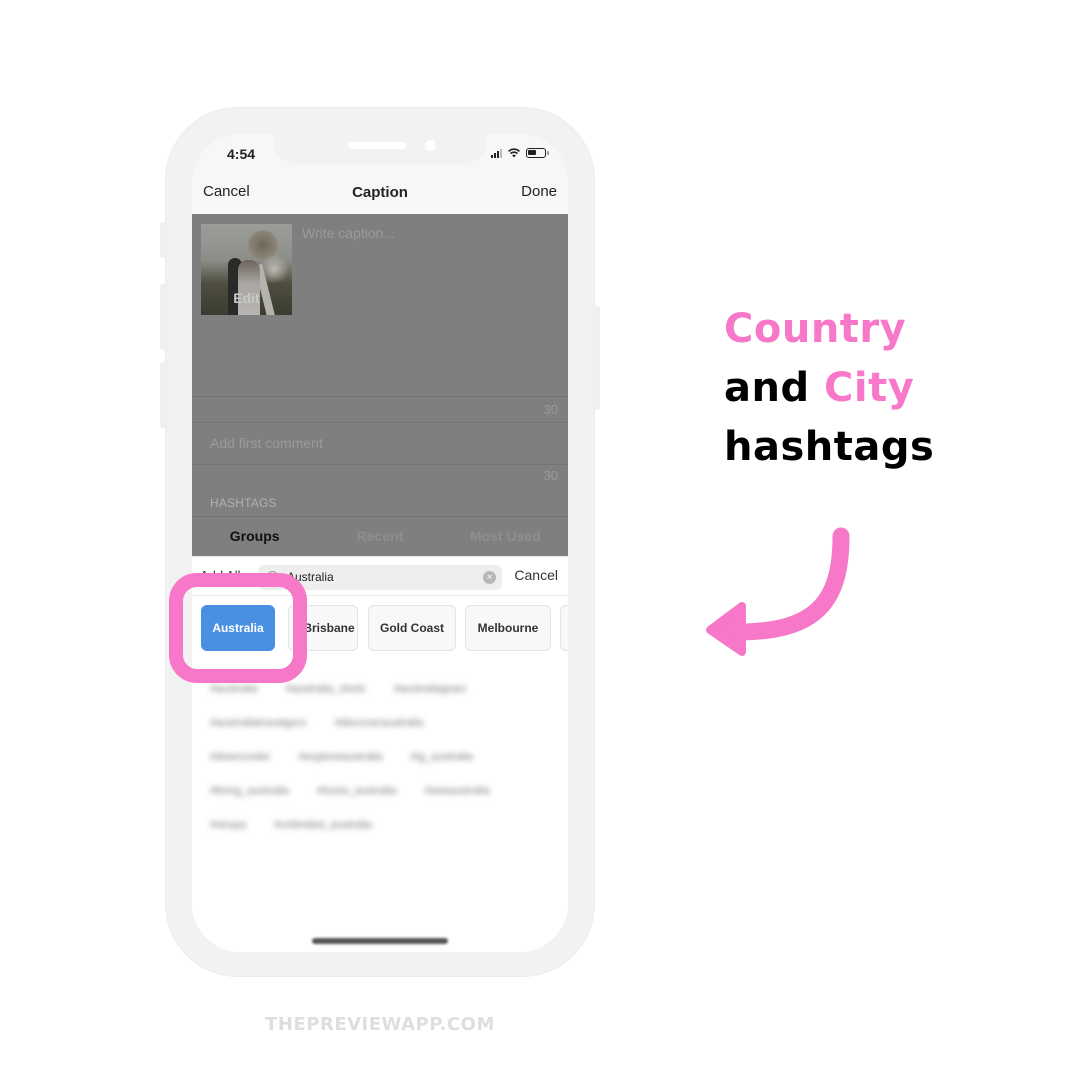  What do you see at coordinates (489, 577) in the screenshot?
I see `clear-icon: ×` at bounding box center [489, 577].